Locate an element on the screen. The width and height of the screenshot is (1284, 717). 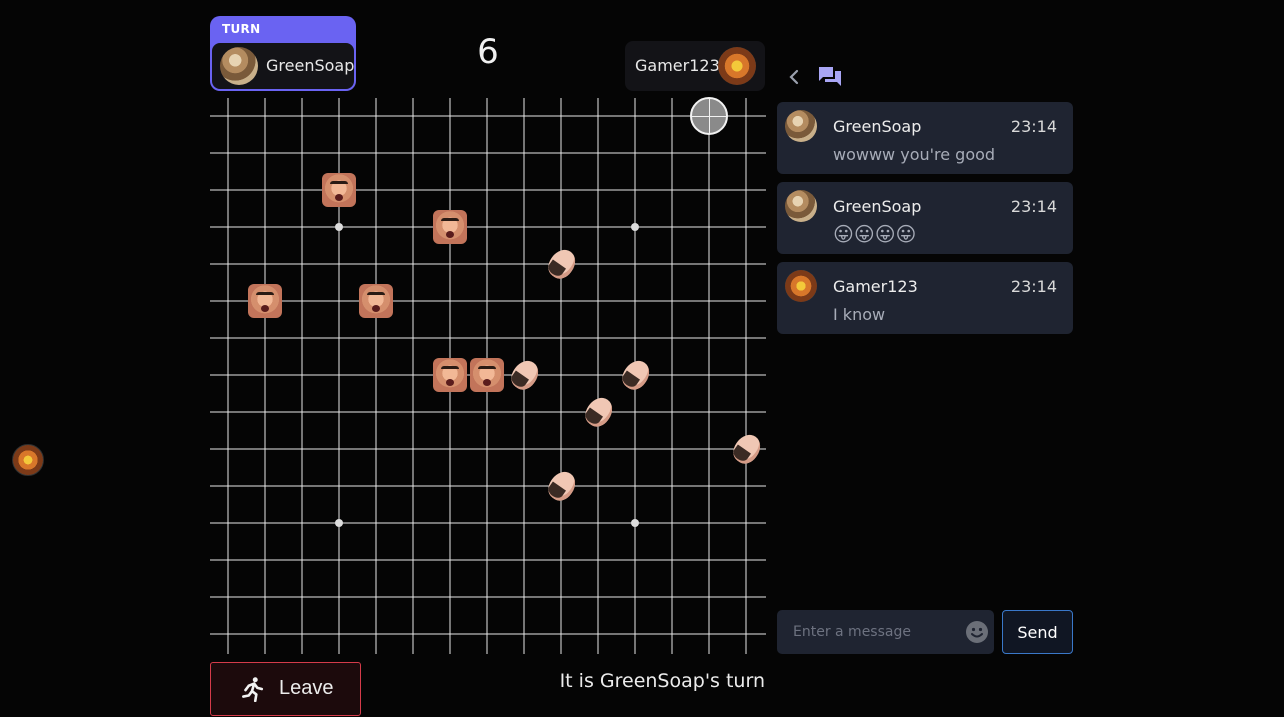
turn-label: TURN is located at coordinates (241, 29).